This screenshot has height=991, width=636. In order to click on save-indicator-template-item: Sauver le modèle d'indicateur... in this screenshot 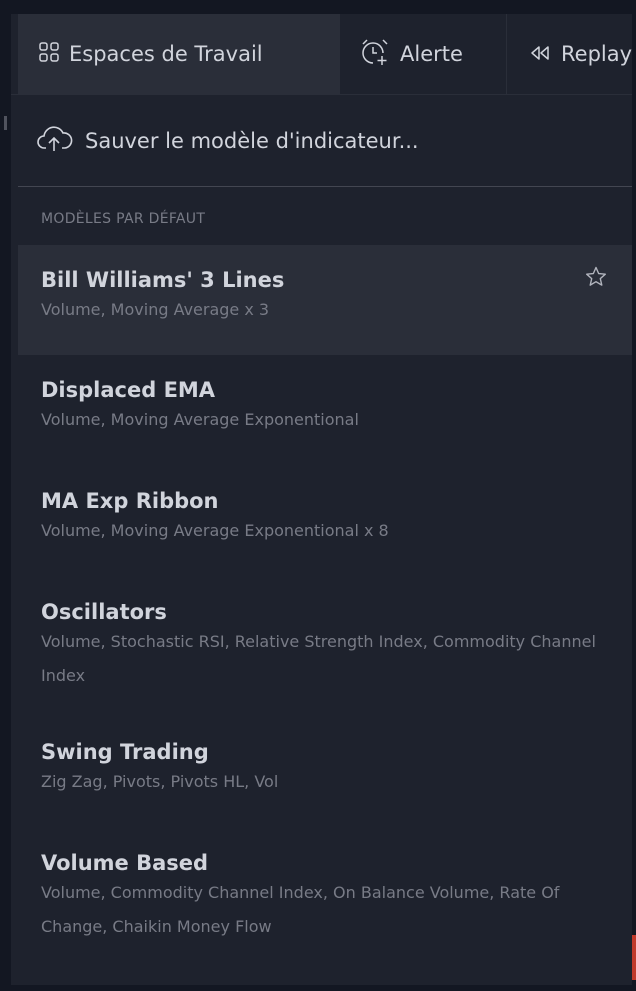, I will do `click(325, 140)`.